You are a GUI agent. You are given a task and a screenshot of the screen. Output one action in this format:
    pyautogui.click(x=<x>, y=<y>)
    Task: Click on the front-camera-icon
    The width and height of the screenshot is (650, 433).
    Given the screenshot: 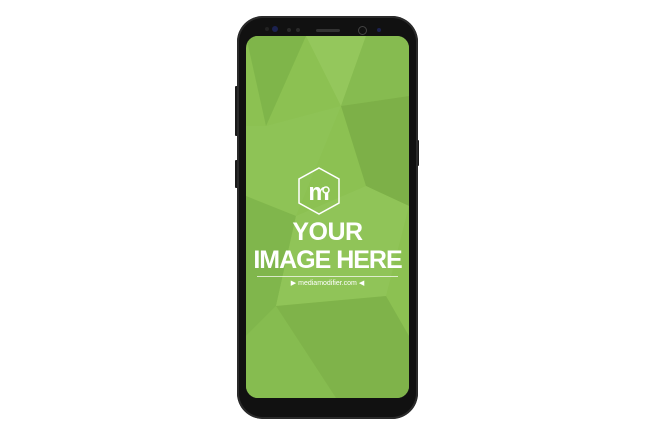 What is the action you would take?
    pyautogui.click(x=362, y=30)
    